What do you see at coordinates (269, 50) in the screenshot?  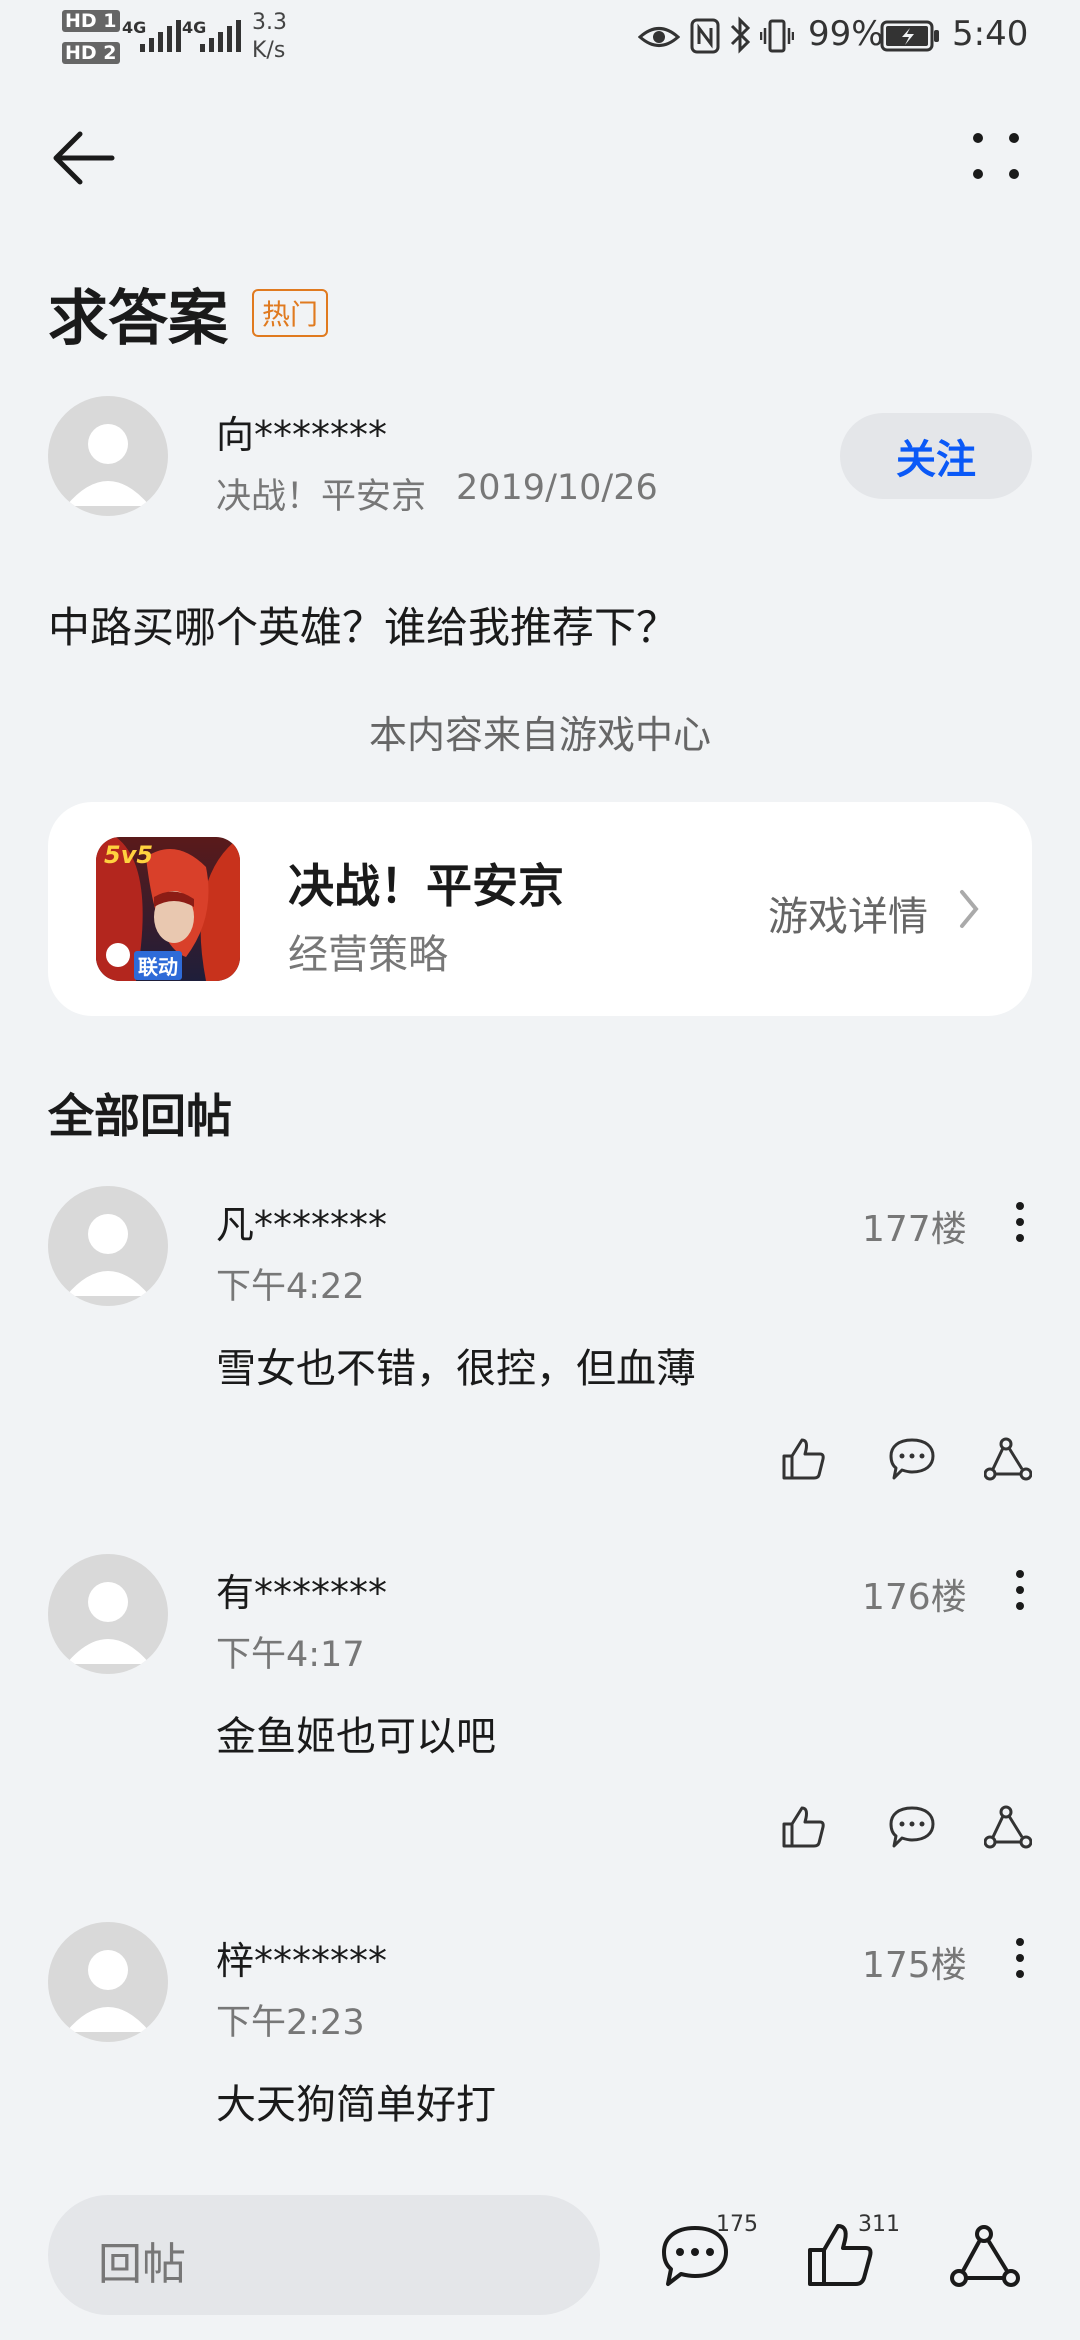 I see `net-speed-unit: K/s` at bounding box center [269, 50].